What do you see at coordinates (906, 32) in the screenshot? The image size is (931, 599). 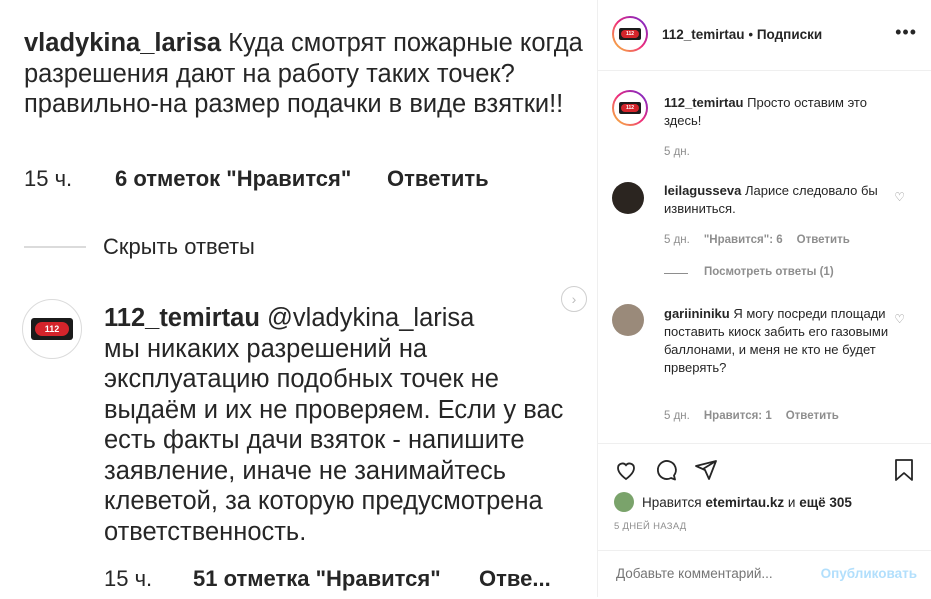 I see `more-options-icon: •••` at bounding box center [906, 32].